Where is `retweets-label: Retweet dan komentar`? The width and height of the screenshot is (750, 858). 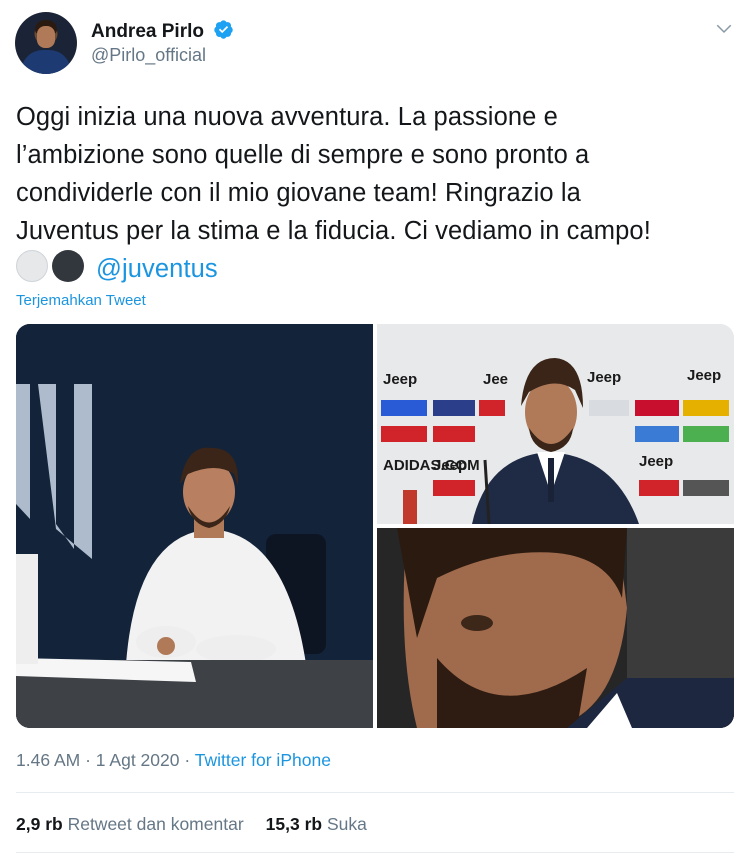 retweets-label: Retweet dan komentar is located at coordinates (155, 824).